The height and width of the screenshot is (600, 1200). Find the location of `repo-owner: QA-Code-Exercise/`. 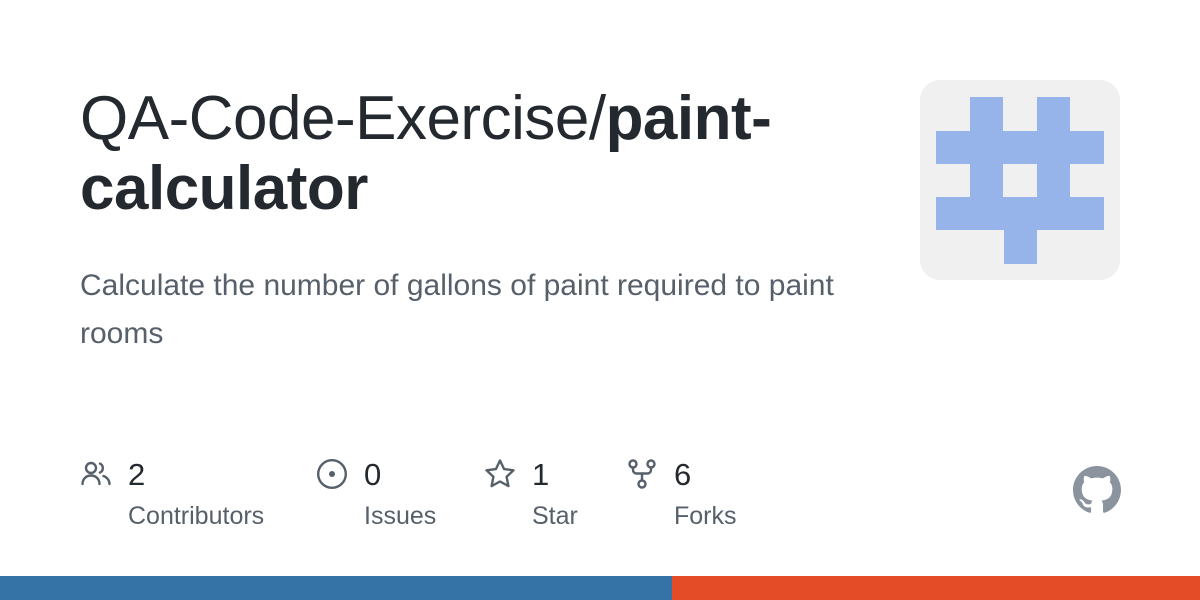

repo-owner: QA-Code-Exercise/ is located at coordinates (343, 118).